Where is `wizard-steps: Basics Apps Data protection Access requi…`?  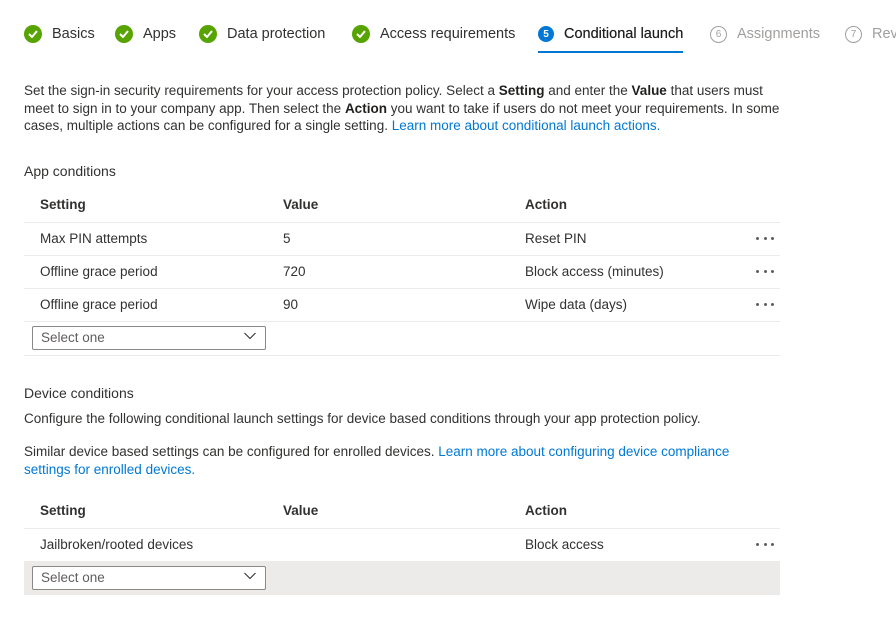 wizard-steps: Basics Apps Data protection Access requi… is located at coordinates (448, 30).